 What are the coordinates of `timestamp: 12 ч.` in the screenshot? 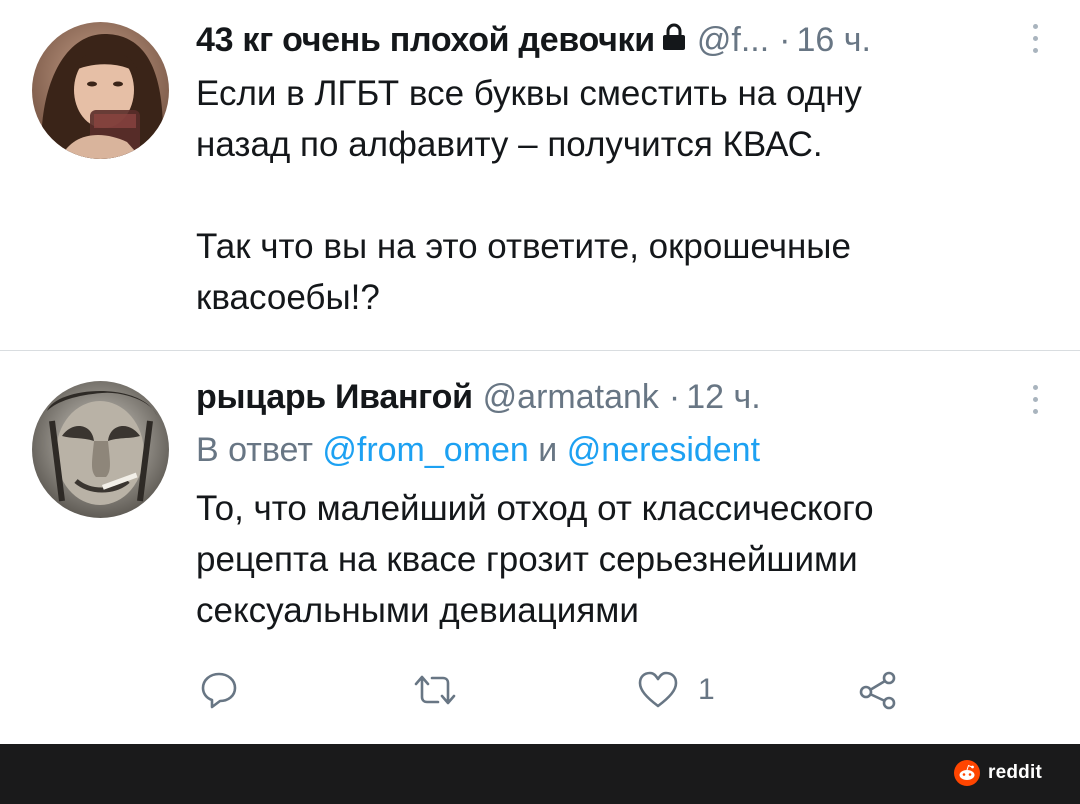 It's located at (723, 397).